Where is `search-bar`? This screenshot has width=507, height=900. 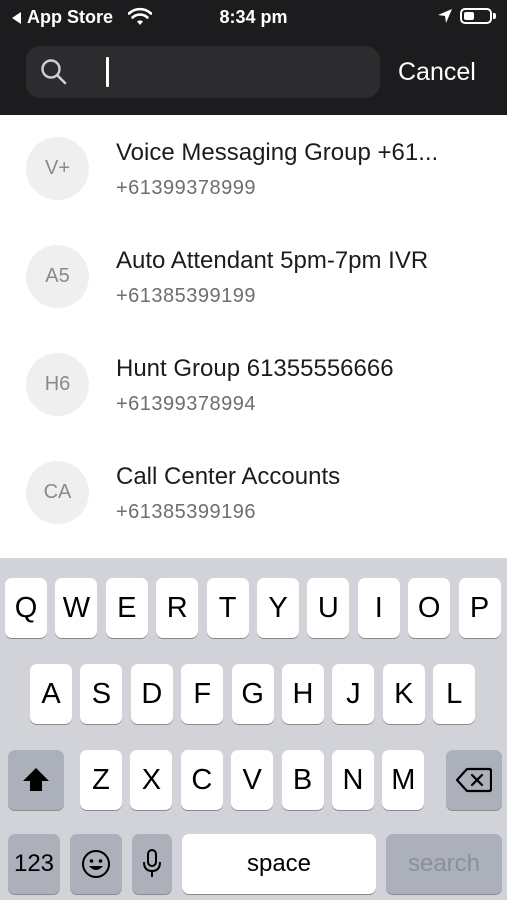 search-bar is located at coordinates (203, 72).